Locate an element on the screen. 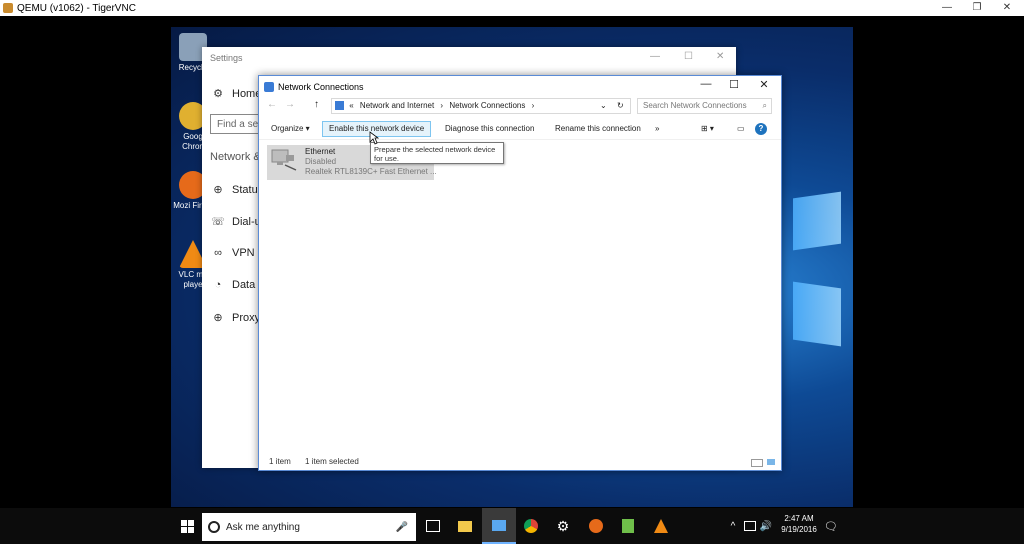 The image size is (1024, 544). cortana-search-box: Ask me anything 🎤 is located at coordinates (309, 527).